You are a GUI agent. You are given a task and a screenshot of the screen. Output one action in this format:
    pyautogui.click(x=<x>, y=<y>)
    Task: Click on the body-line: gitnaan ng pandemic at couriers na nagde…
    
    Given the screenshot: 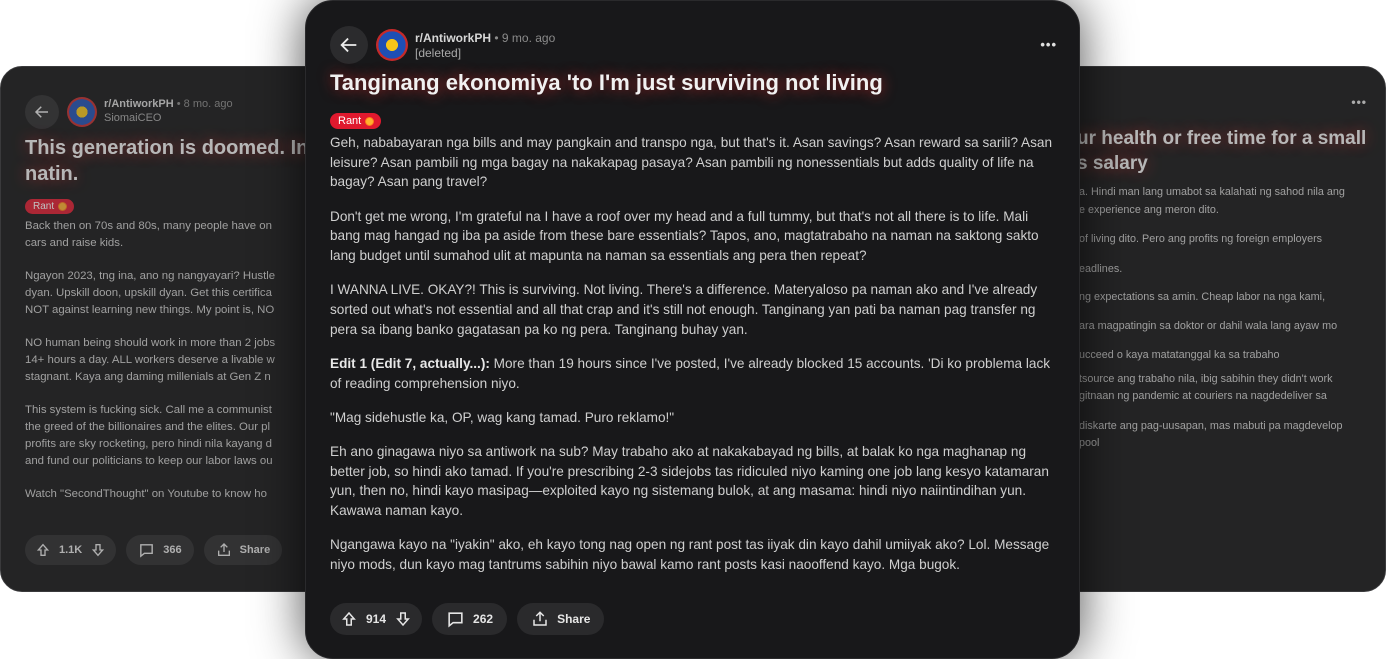 What is the action you would take?
    pyautogui.click(x=1203, y=396)
    